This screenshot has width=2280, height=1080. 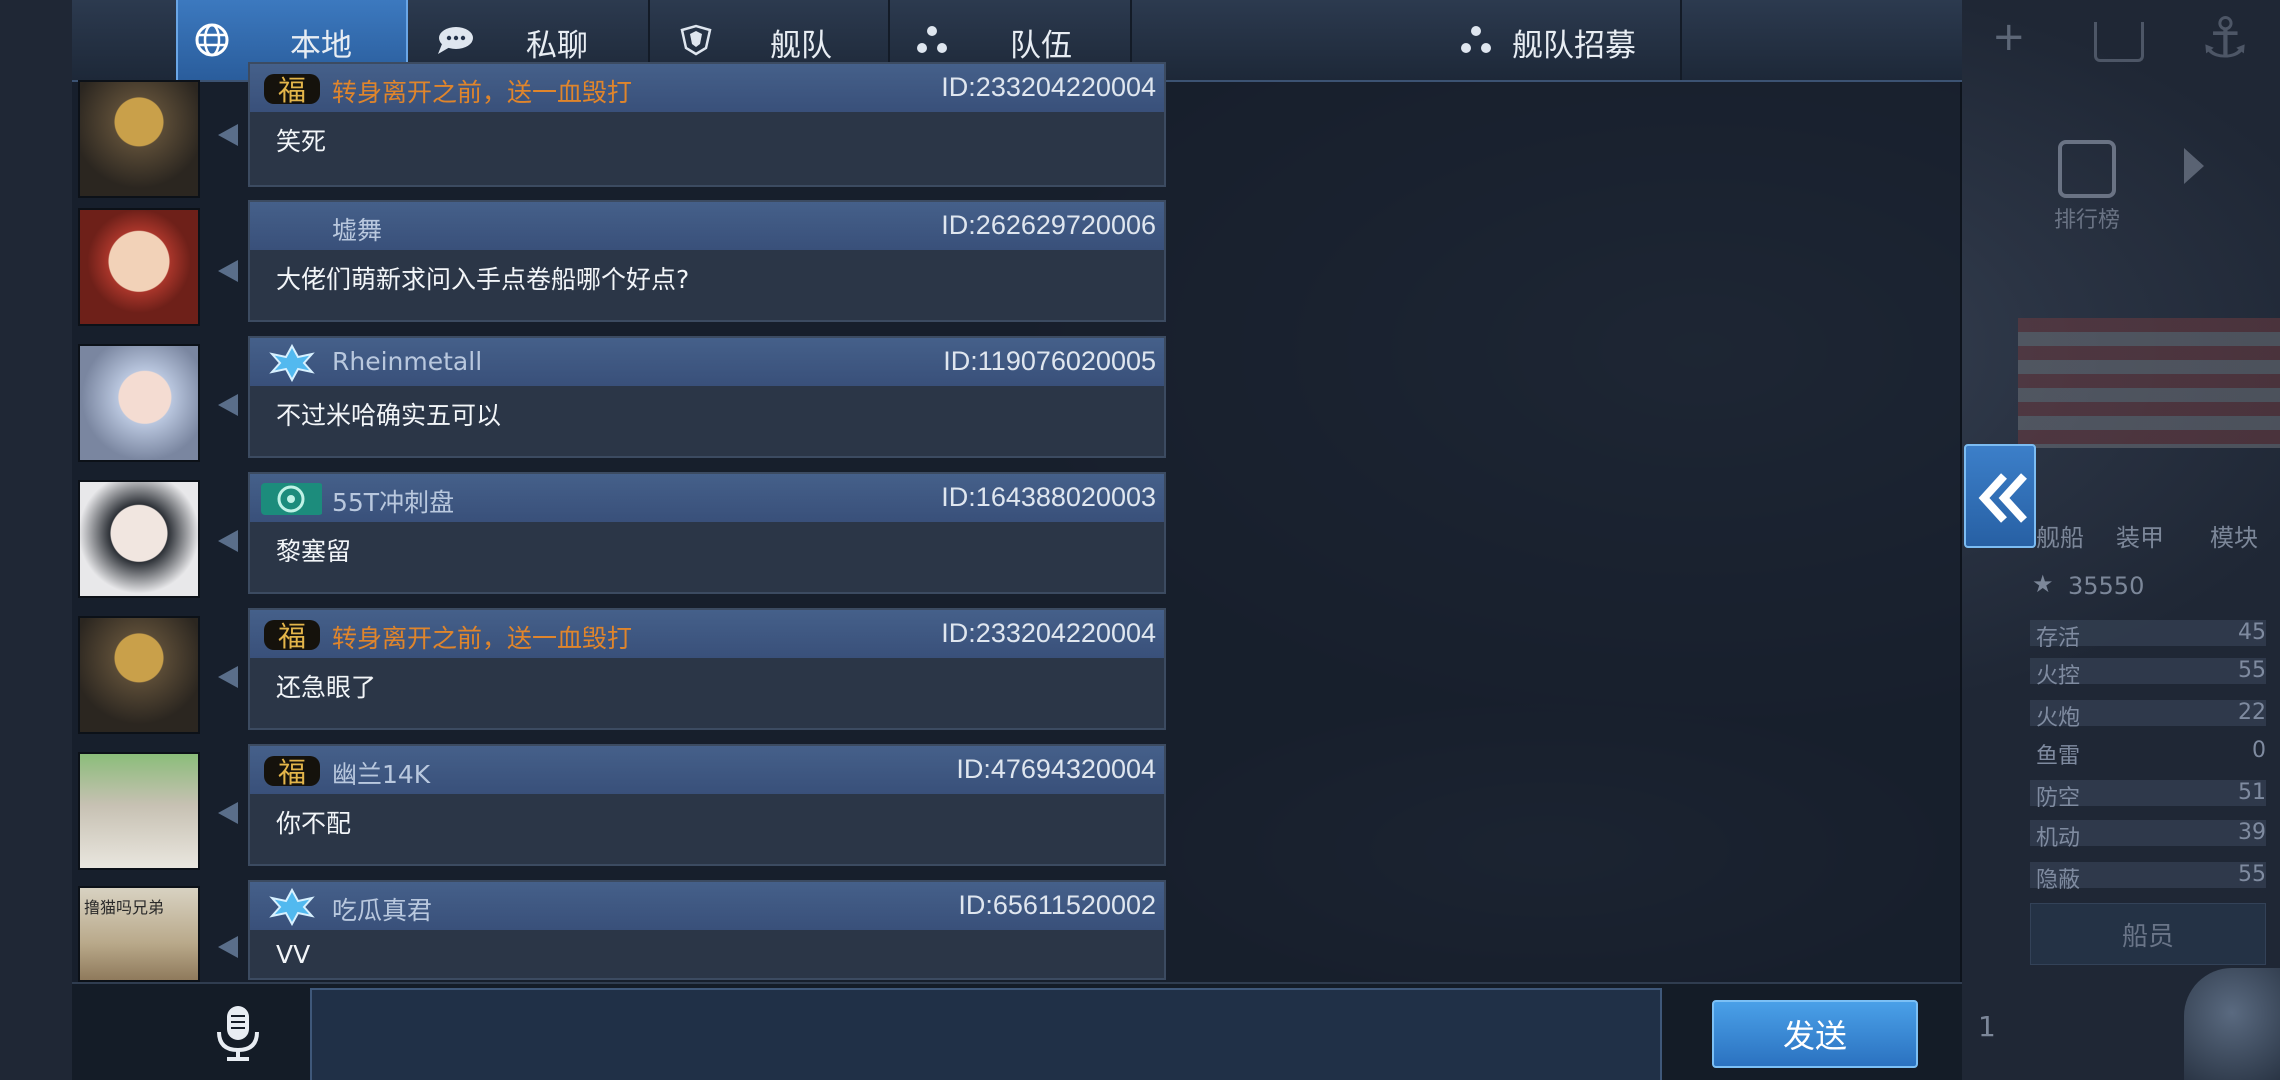 I want to click on message-text: 还急眼了, so click(x=326, y=687).